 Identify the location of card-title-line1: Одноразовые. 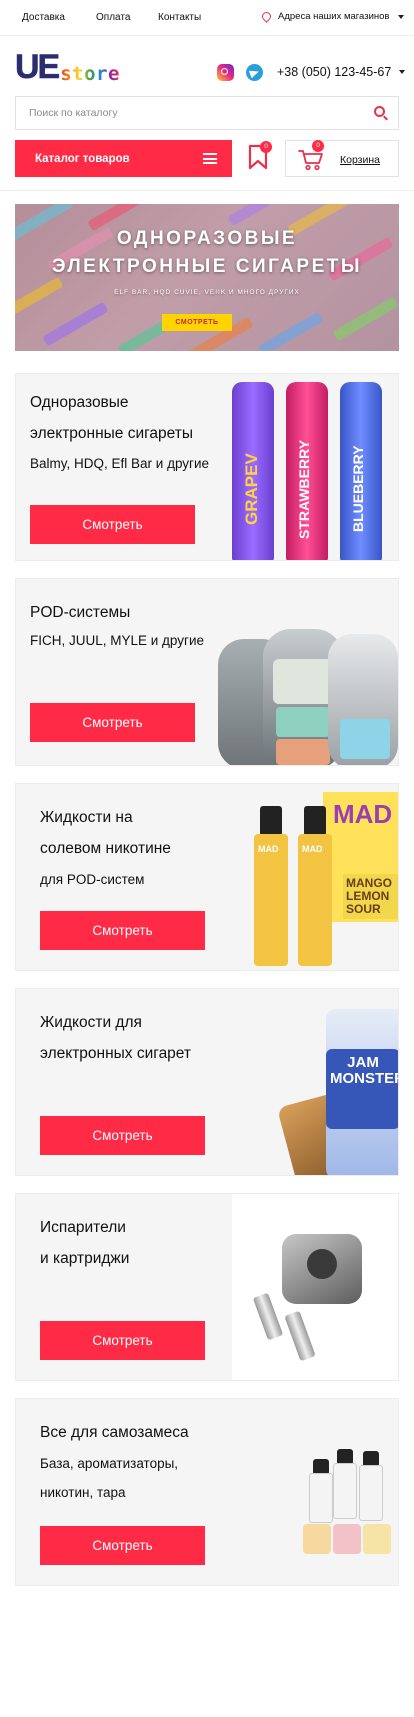
(79, 402).